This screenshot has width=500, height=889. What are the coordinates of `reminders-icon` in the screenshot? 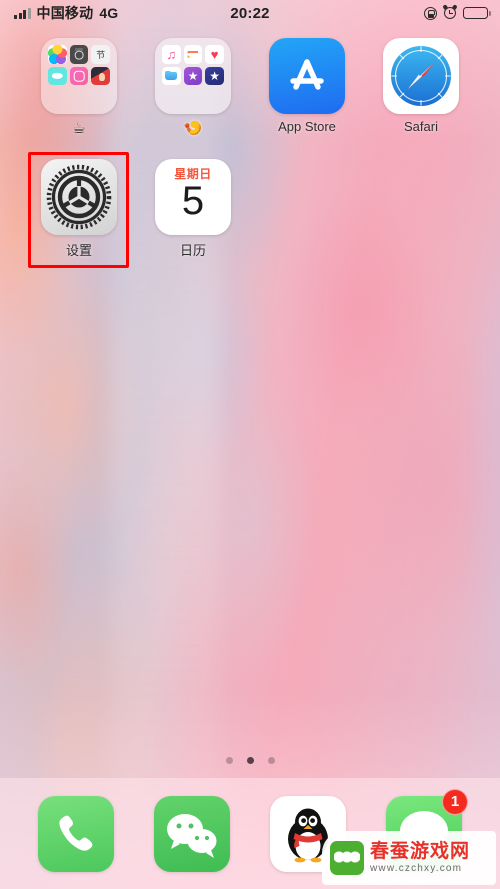 It's located at (193, 54).